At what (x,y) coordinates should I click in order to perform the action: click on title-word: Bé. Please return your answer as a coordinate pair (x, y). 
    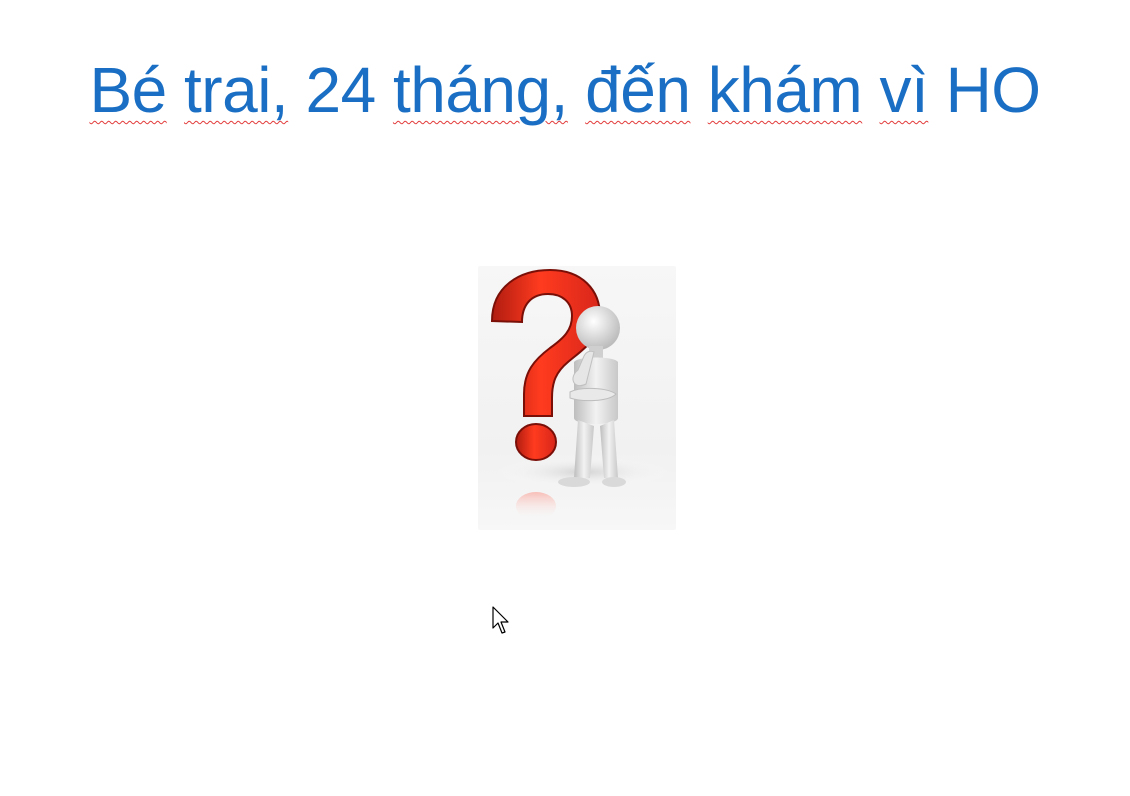
    Looking at the image, I should click on (128, 90).